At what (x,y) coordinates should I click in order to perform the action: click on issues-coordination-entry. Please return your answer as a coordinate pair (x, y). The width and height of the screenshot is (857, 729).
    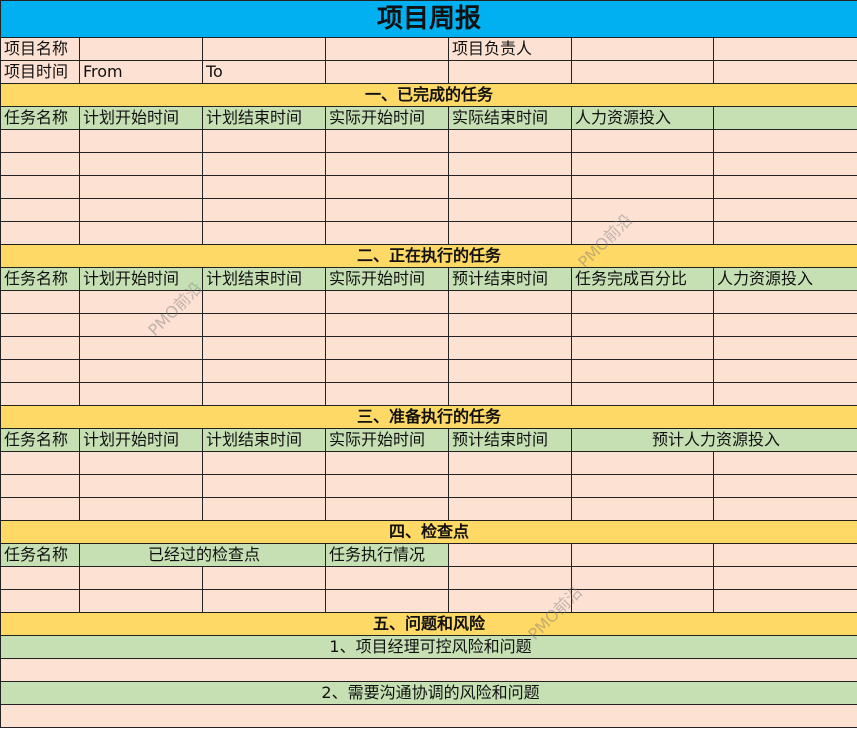
    Looking at the image, I should click on (428, 716).